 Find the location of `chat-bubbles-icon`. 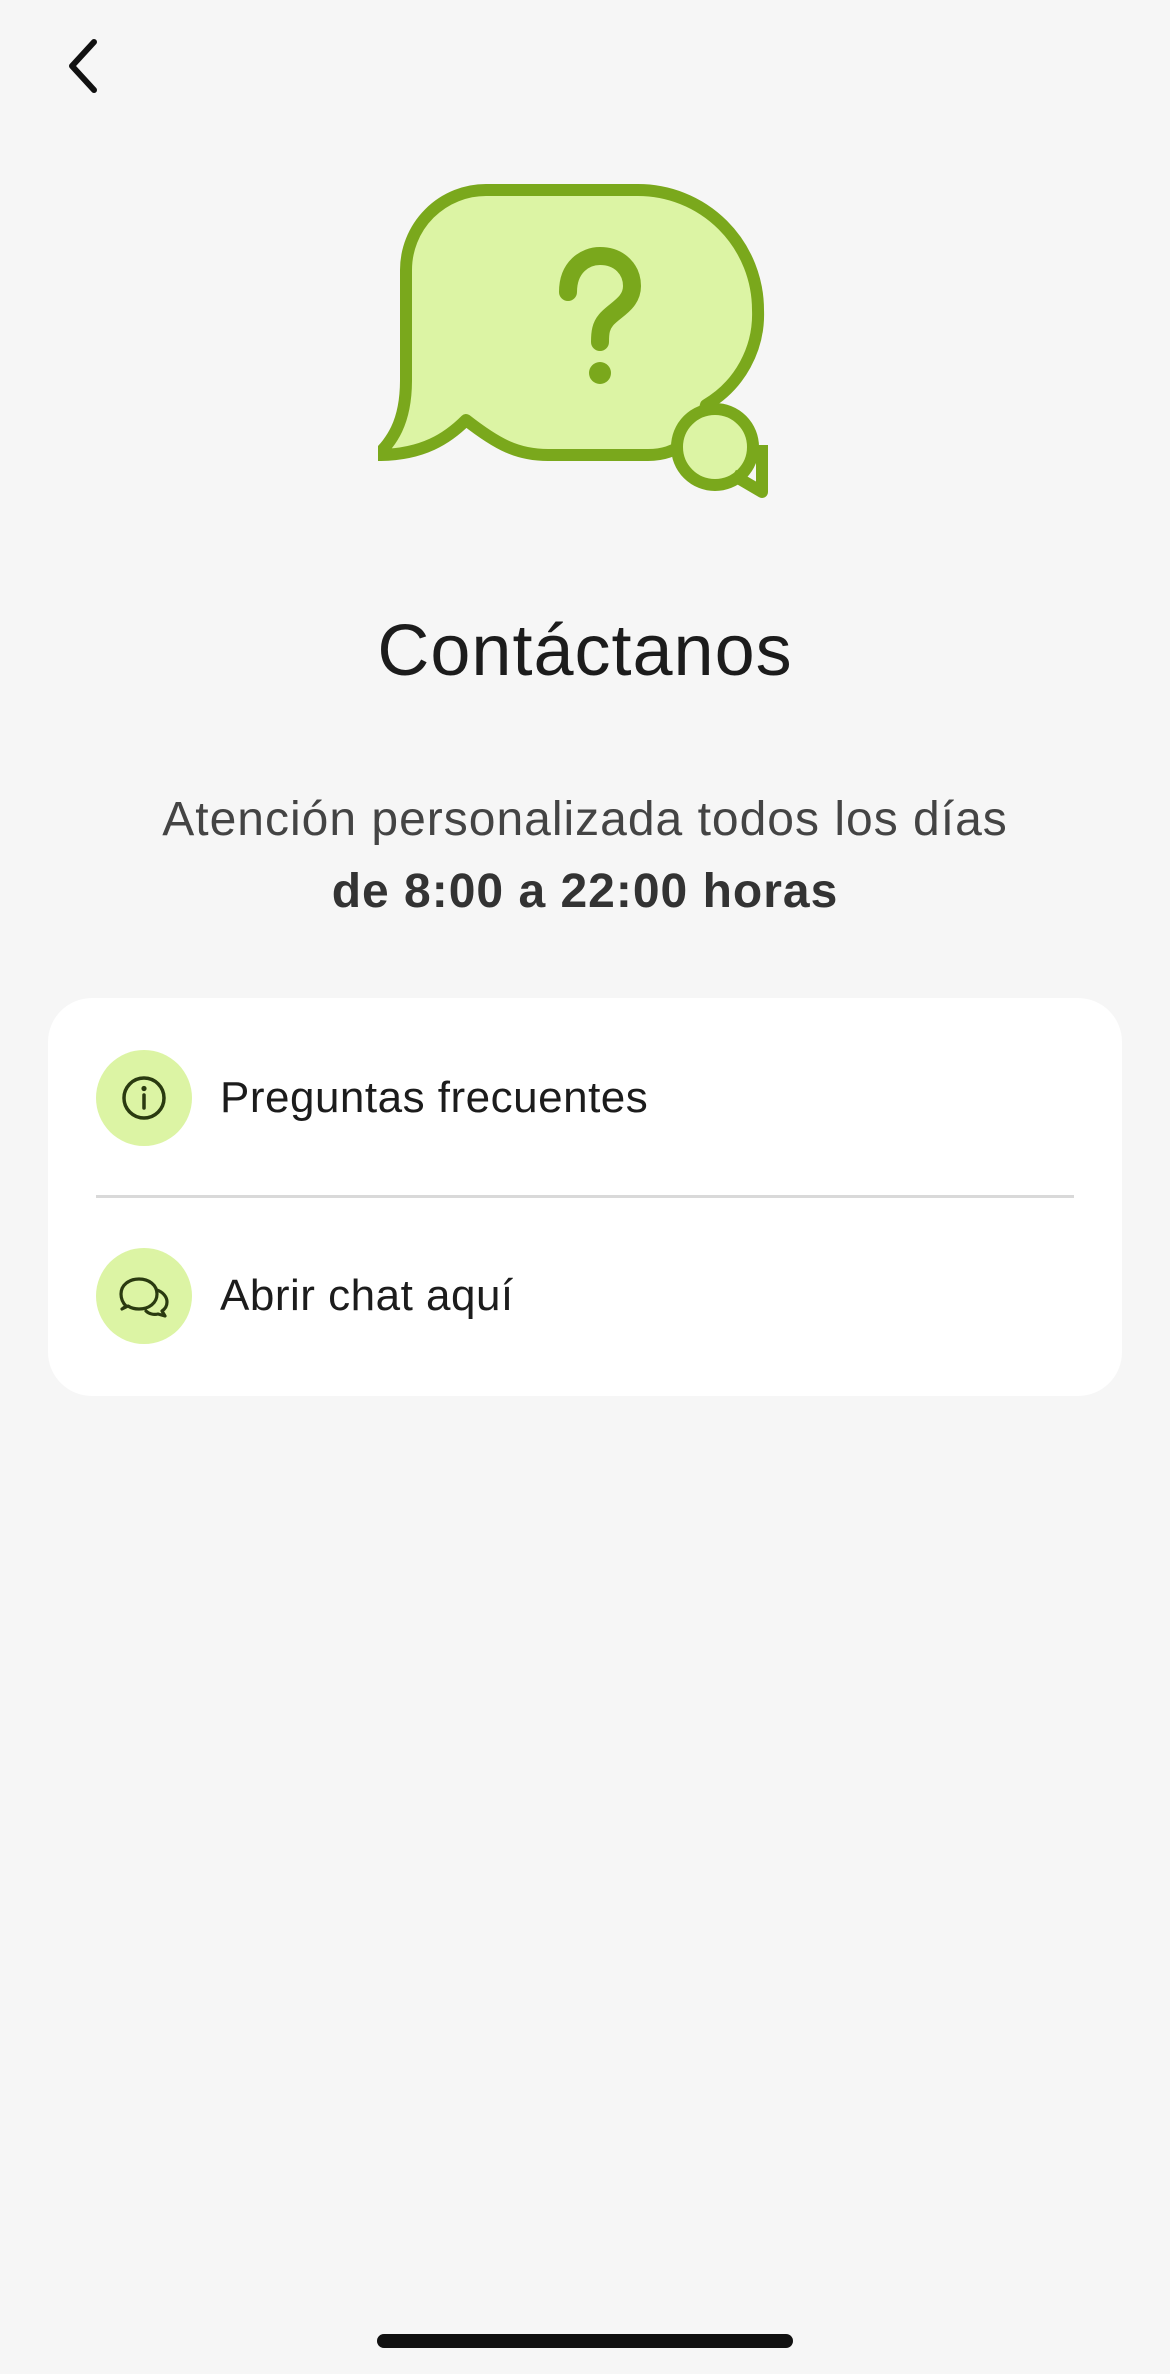

chat-bubbles-icon is located at coordinates (144, 1297).